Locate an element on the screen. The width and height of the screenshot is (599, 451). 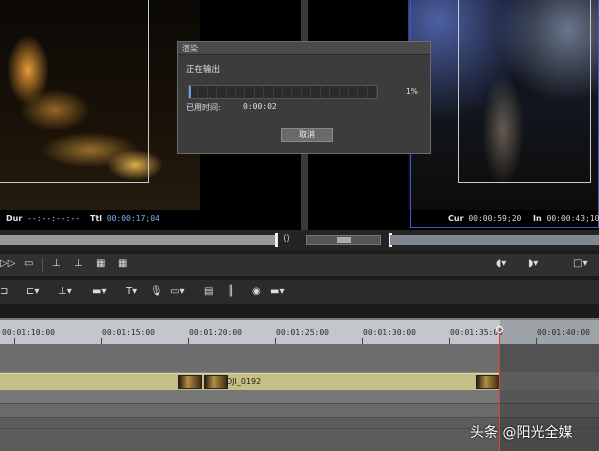
video-clip: DJI_0192 is located at coordinates (250, 381).